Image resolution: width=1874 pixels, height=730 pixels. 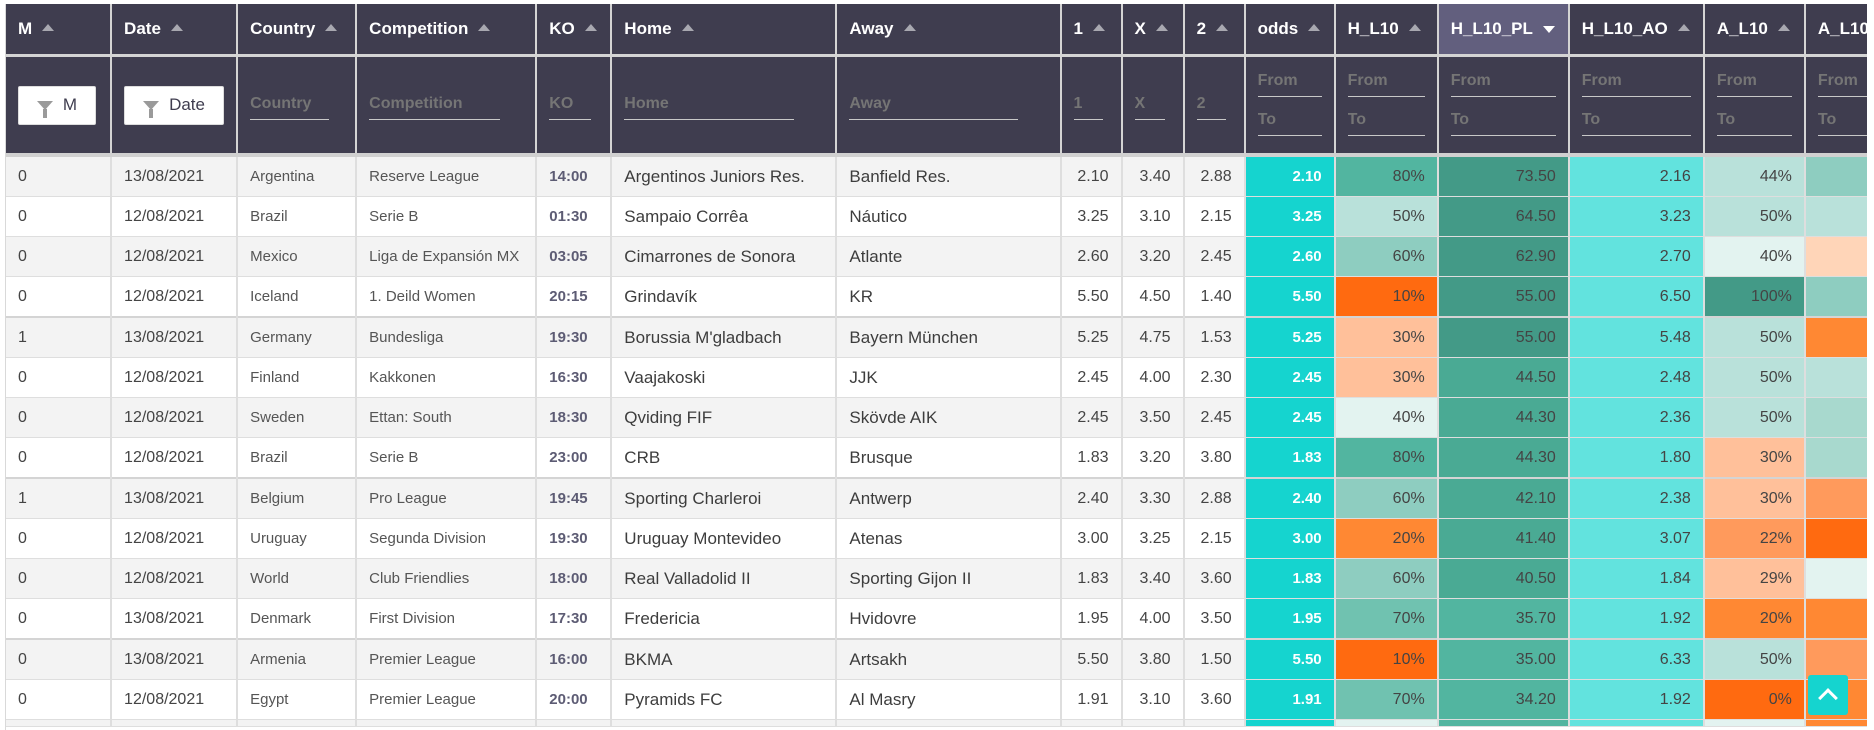 I want to click on odds-x-filter-input, so click(x=1150, y=105).